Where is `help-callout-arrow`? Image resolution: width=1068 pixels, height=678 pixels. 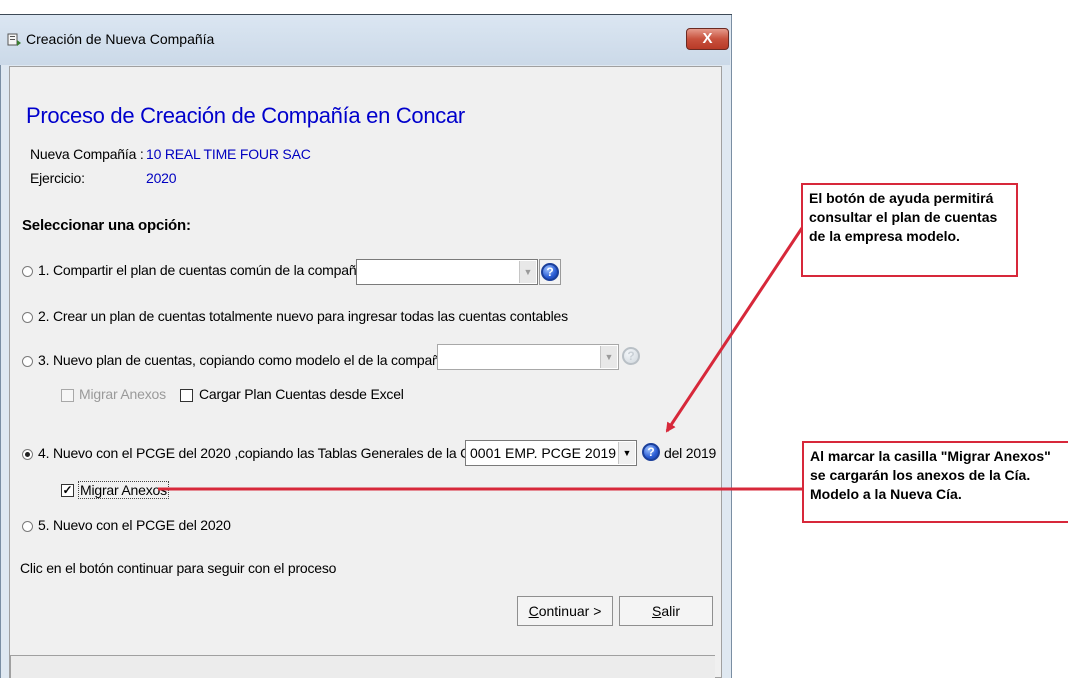
help-callout-arrow is located at coordinates (734, 330).